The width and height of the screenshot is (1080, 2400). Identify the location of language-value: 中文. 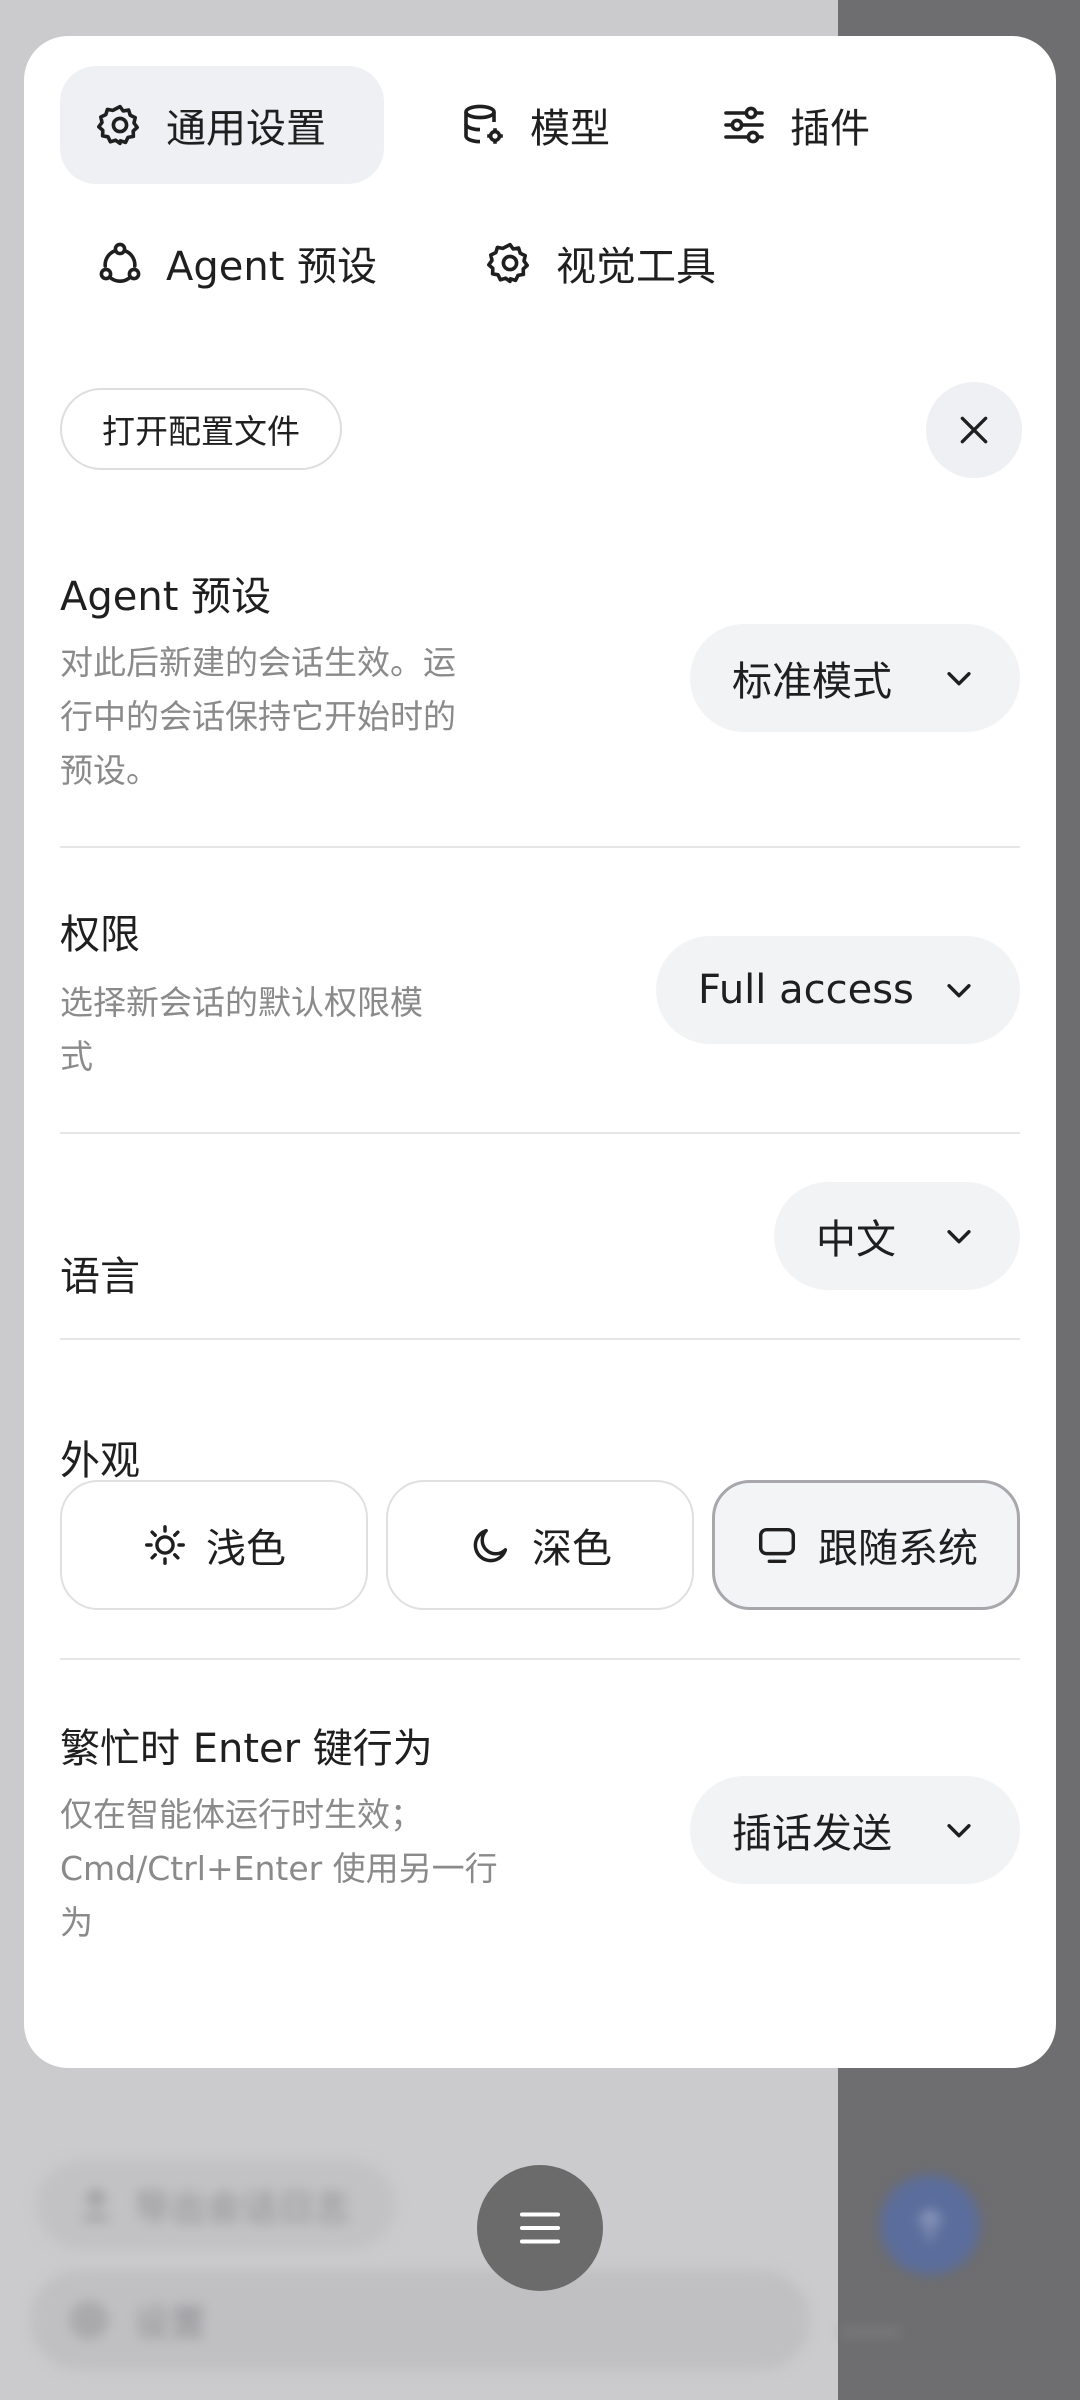
(856, 1240).